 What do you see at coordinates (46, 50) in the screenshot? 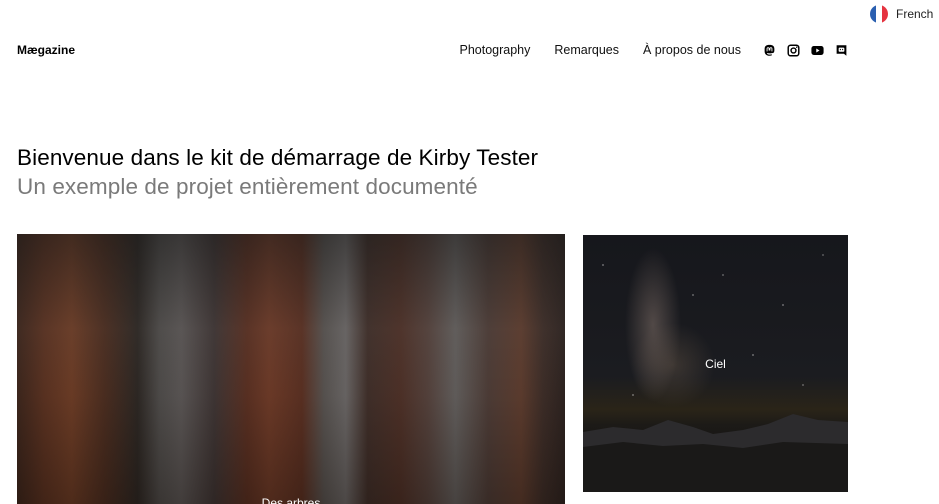
I see `site-logo: Mægazine` at bounding box center [46, 50].